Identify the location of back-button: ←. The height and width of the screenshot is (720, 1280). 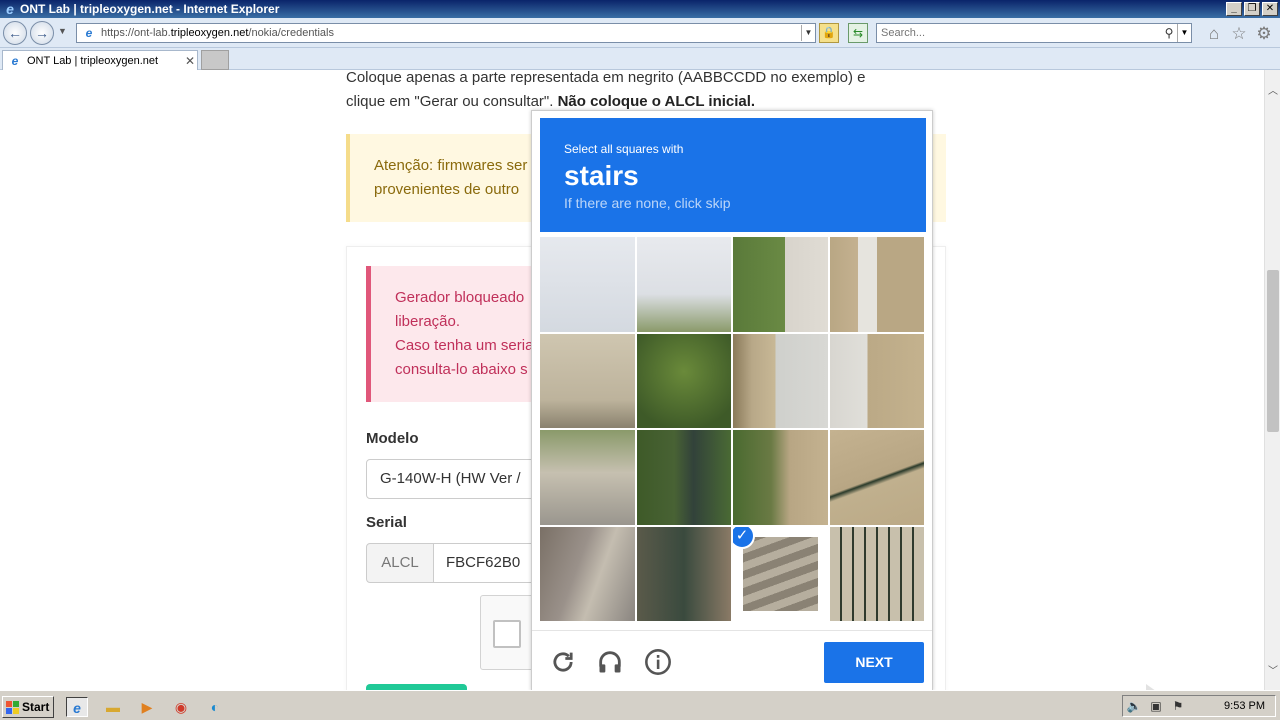
(15, 33).